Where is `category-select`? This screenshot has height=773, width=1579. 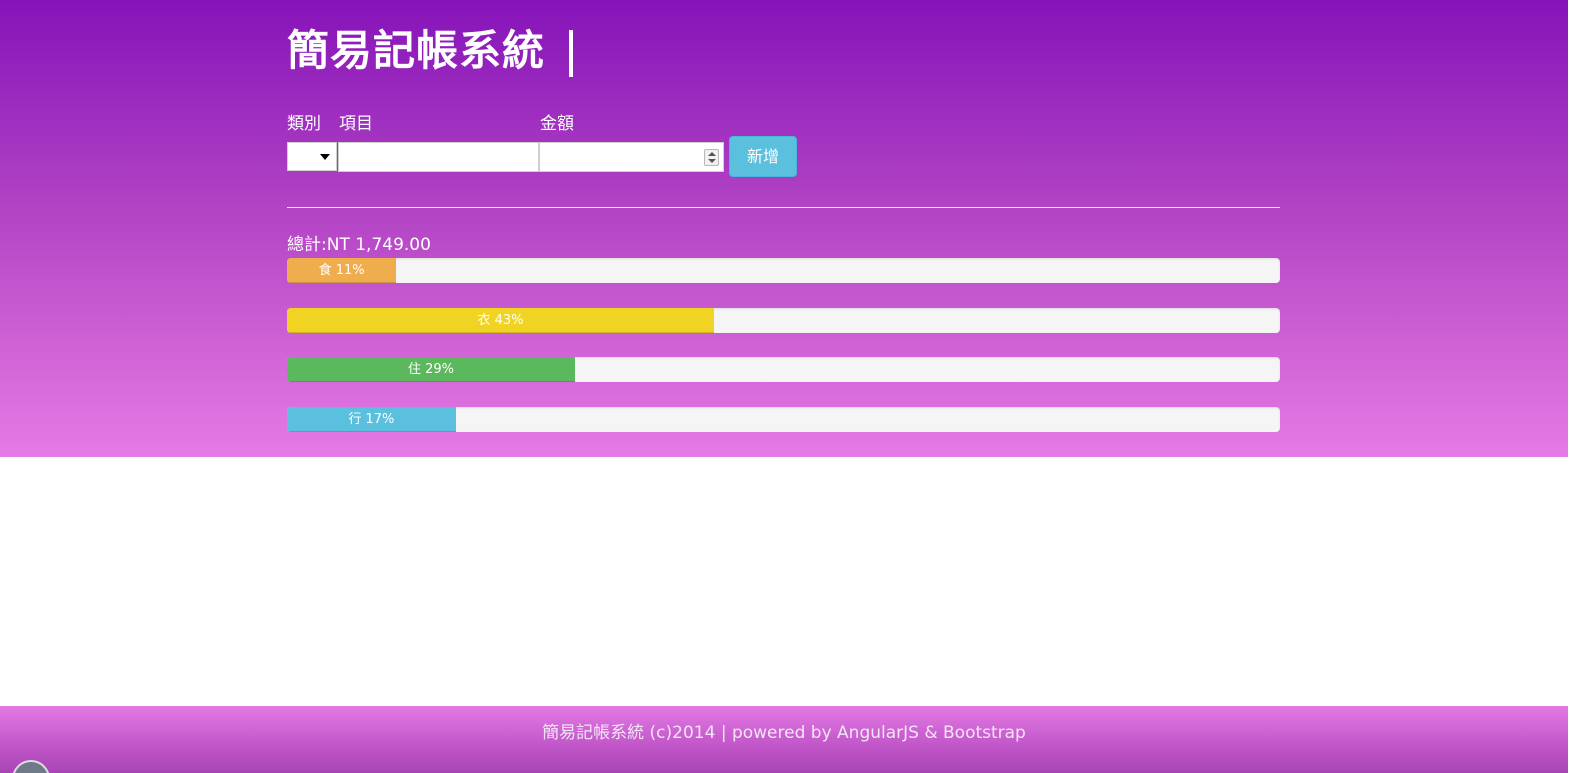
category-select is located at coordinates (312, 156).